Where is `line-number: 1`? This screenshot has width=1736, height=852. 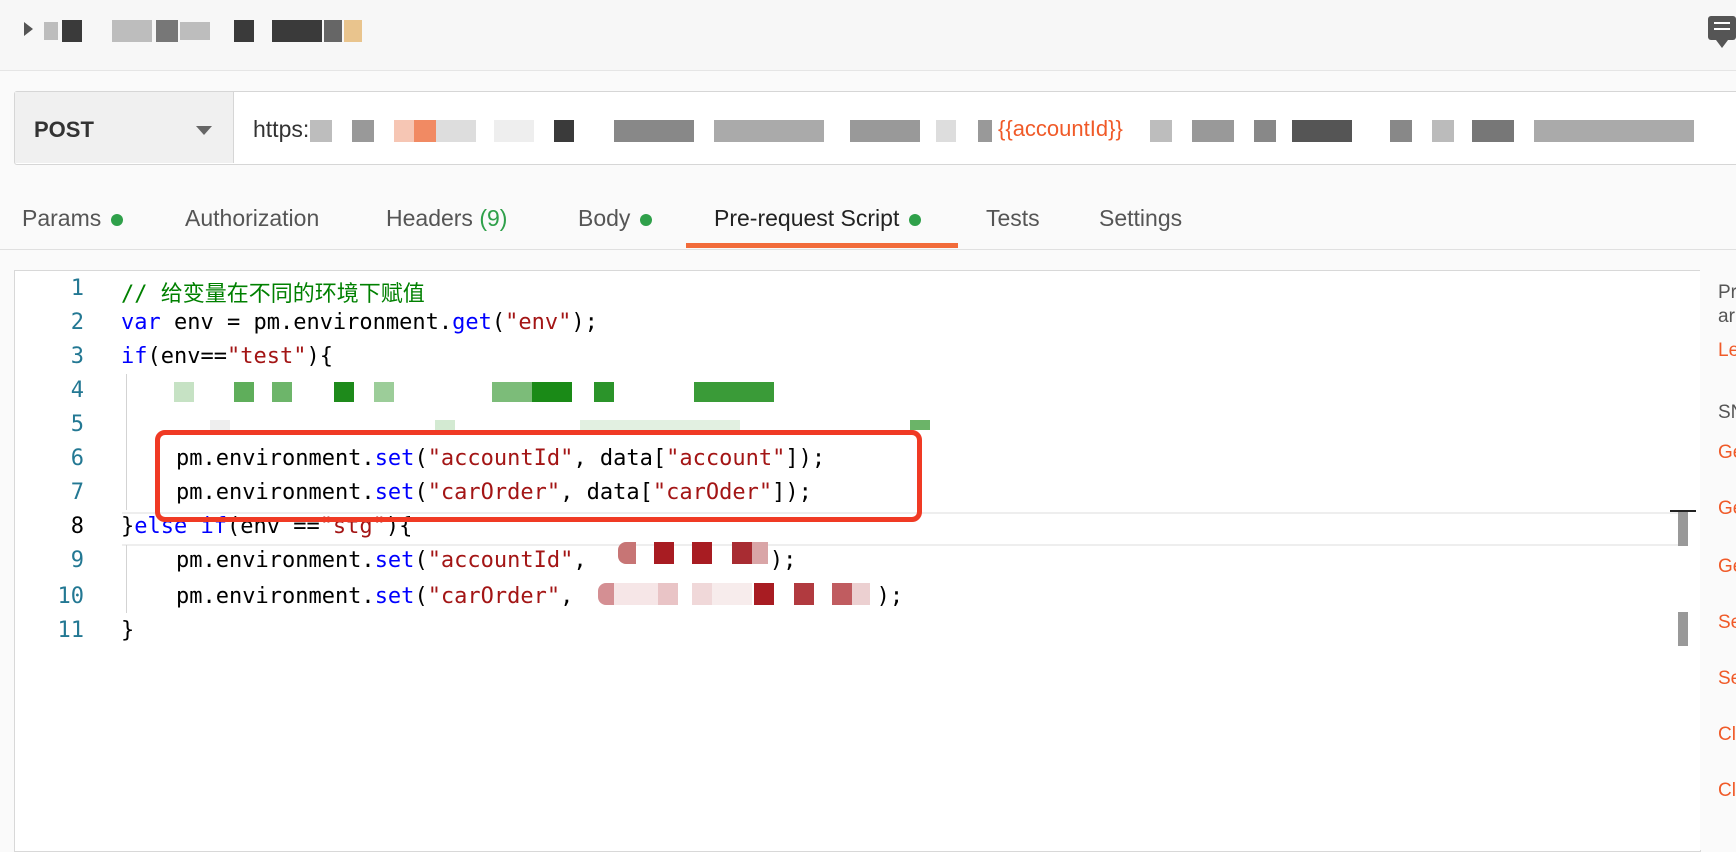
line-number: 1 is located at coordinates (77, 288).